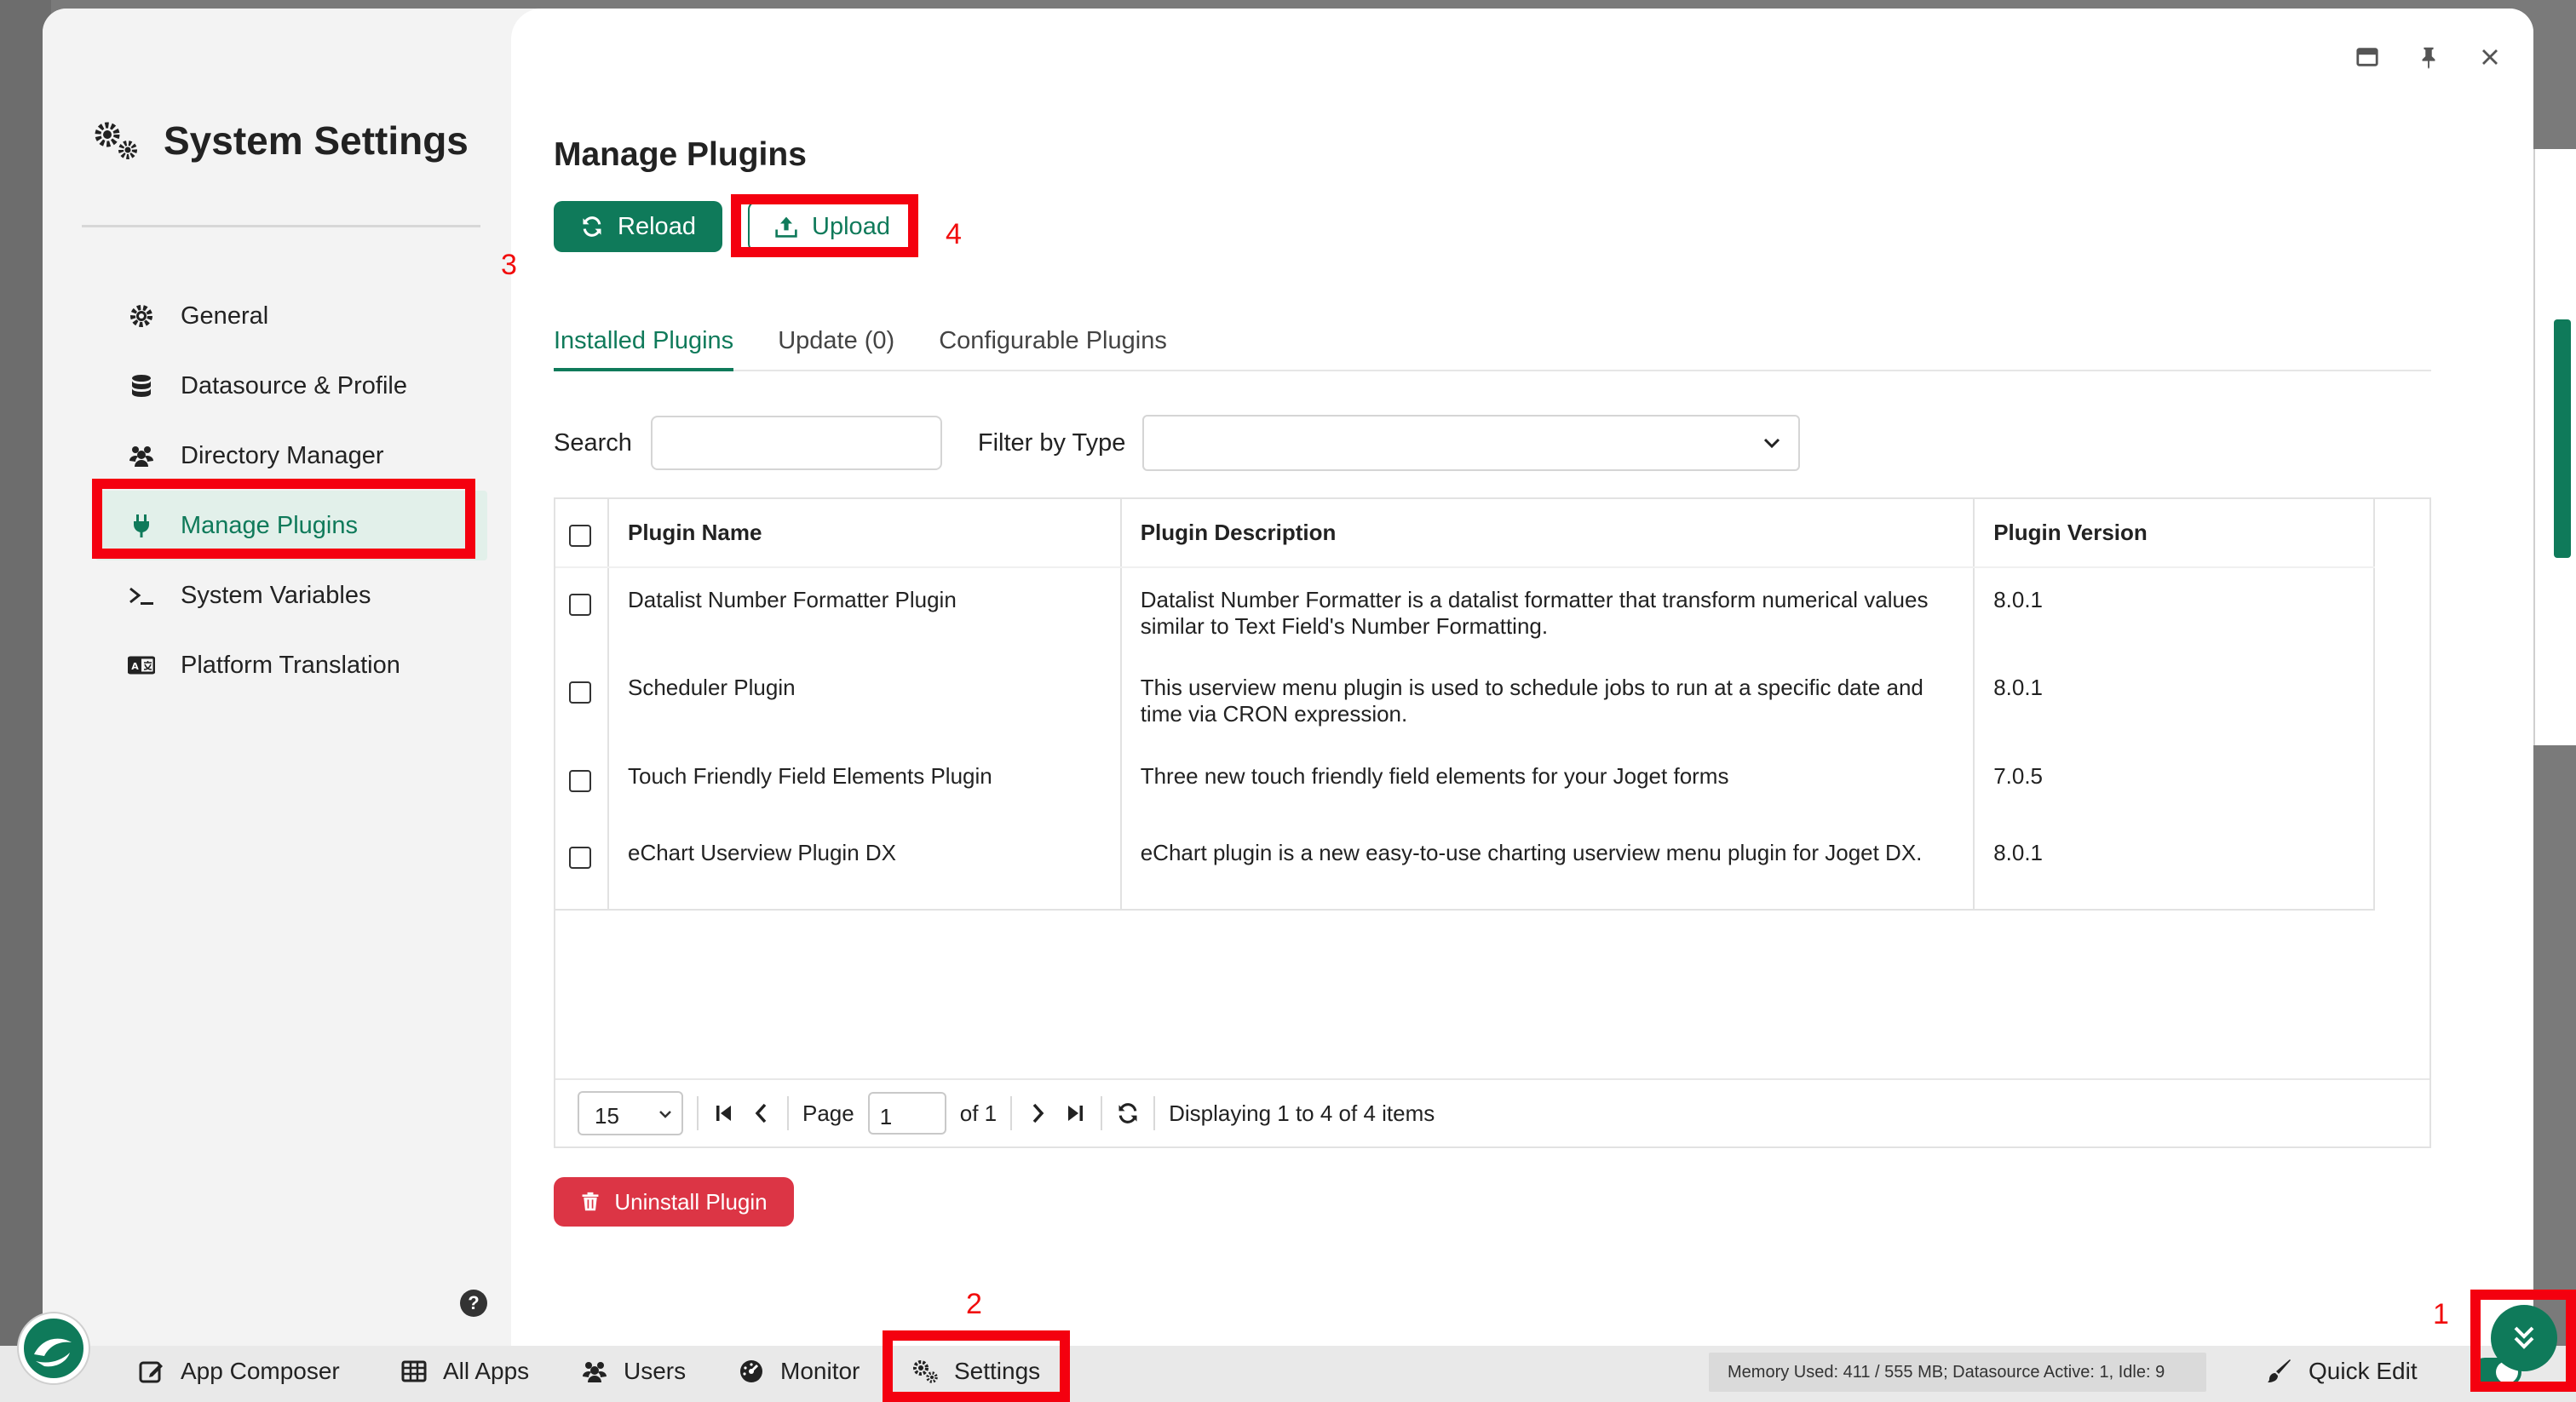  Describe the element at coordinates (141, 596) in the screenshot. I see `terminal-icon` at that location.